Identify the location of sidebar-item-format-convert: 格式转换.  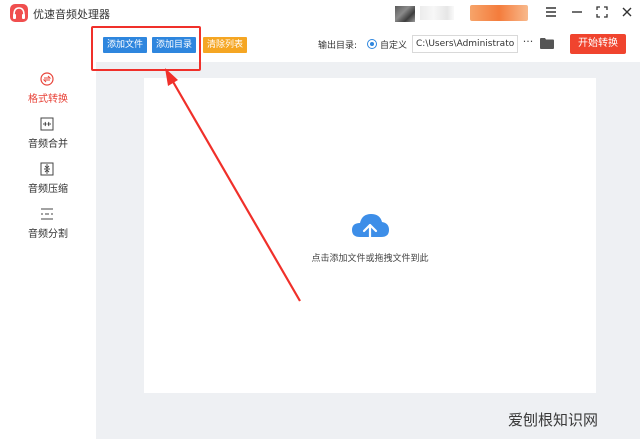
(48, 94).